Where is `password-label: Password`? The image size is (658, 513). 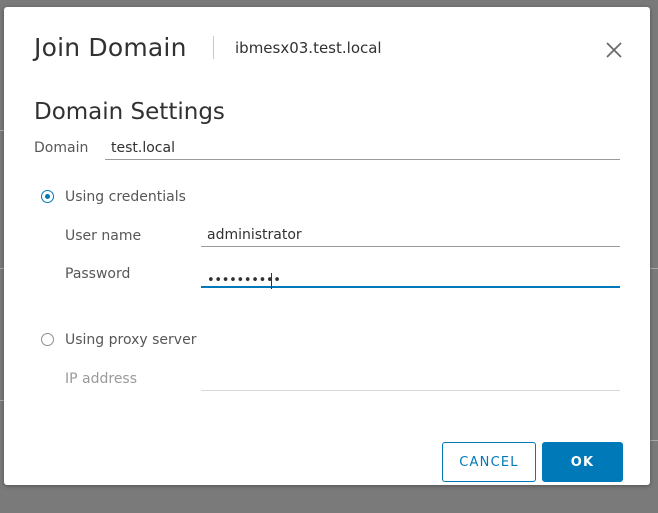
password-label: Password is located at coordinates (98, 274).